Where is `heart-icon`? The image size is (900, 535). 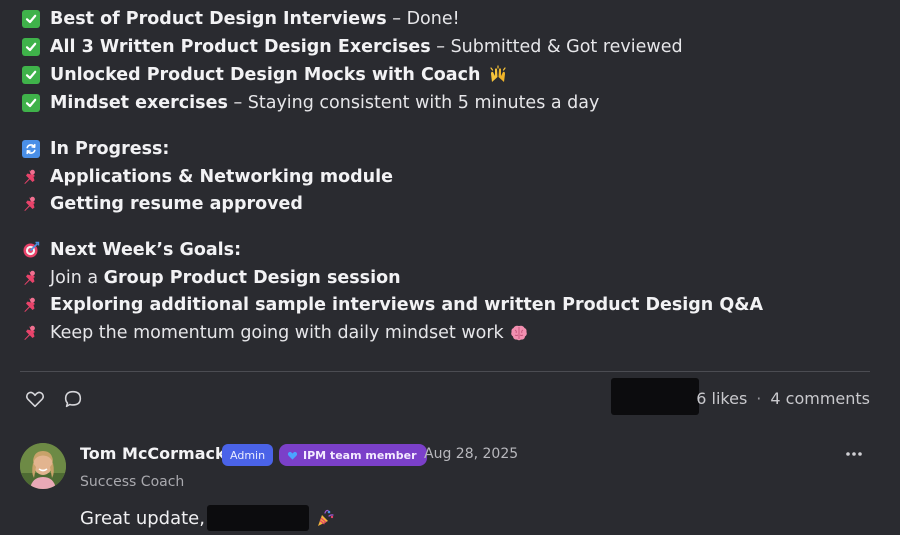 heart-icon is located at coordinates (35, 399).